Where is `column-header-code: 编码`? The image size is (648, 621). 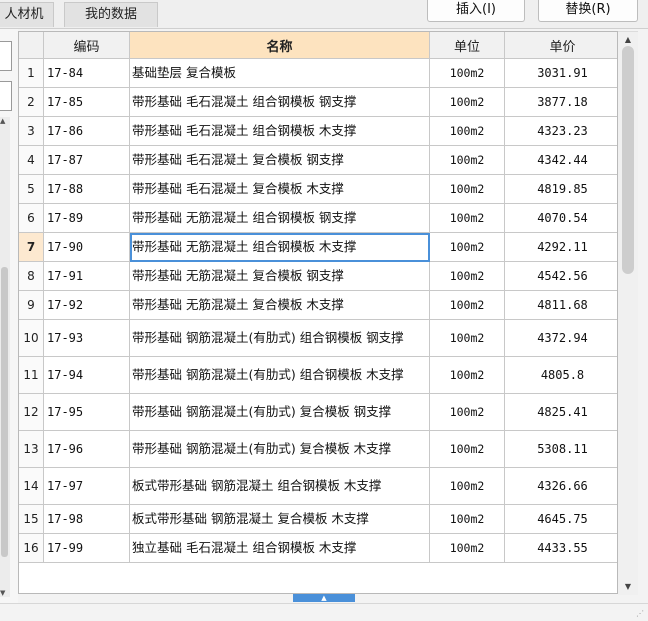 column-header-code: 编码 is located at coordinates (86, 45).